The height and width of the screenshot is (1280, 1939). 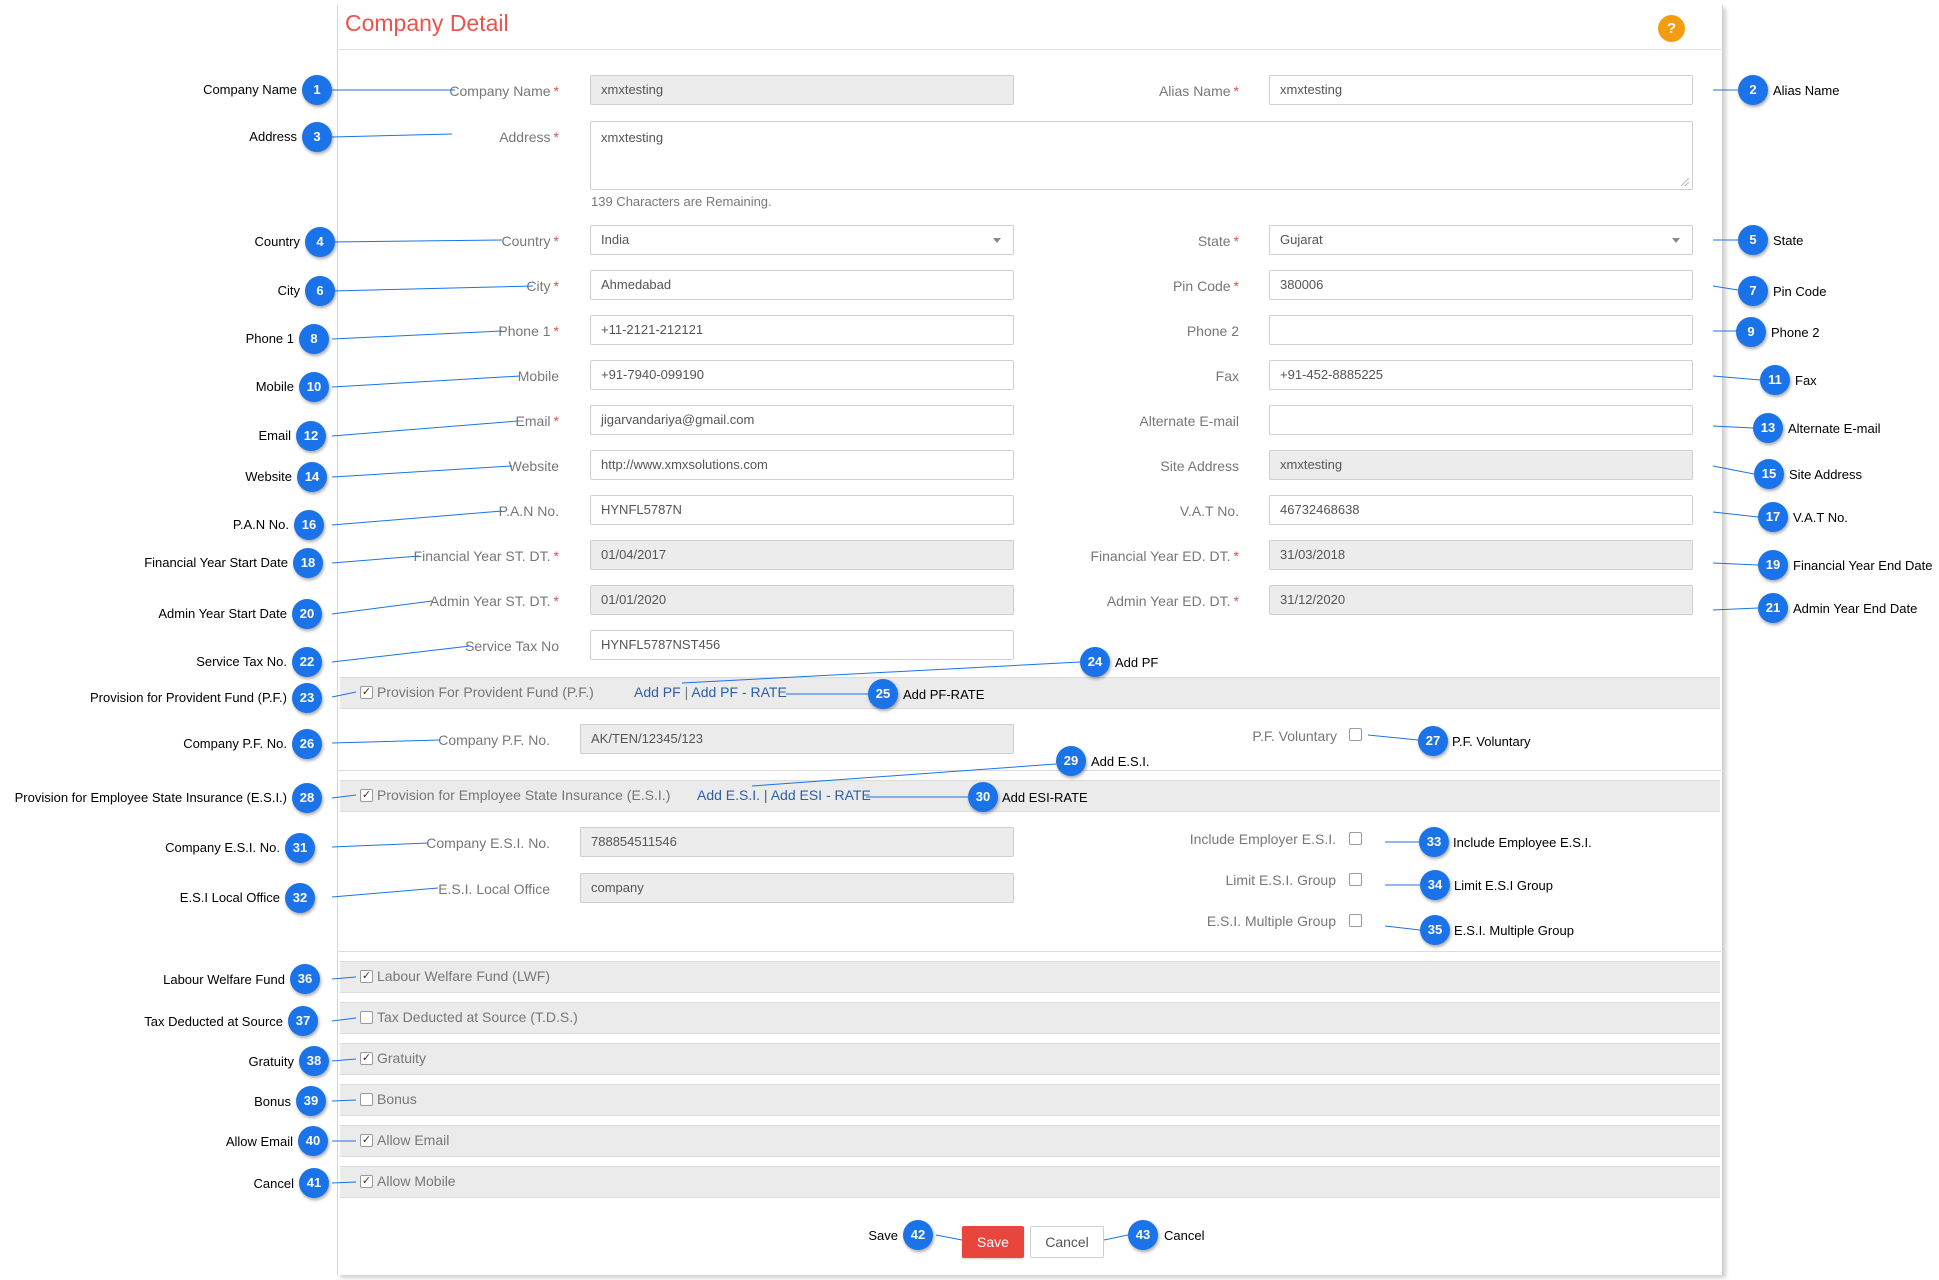 I want to click on allow-email-section-bar, so click(x=1030, y=1141).